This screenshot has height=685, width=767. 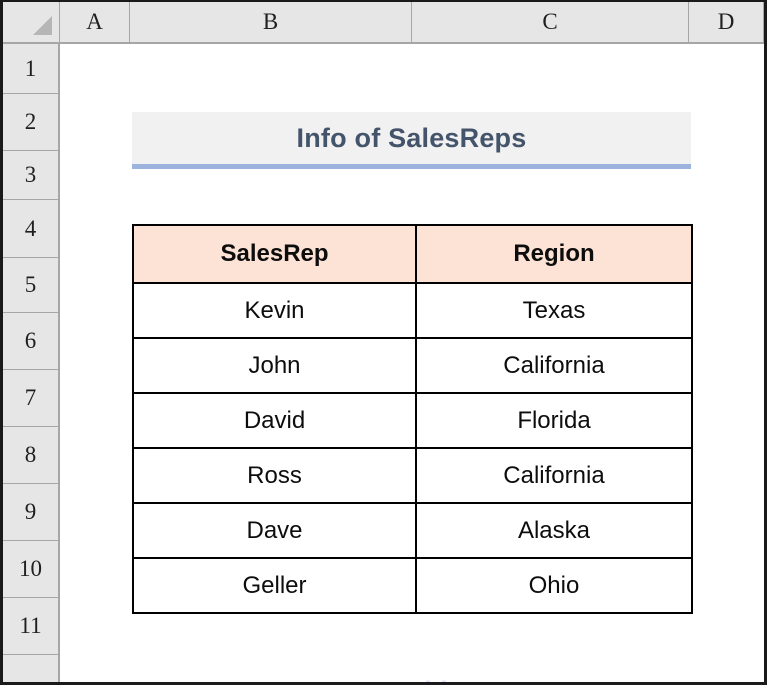 I want to click on row-header-6: 6, so click(x=30, y=341).